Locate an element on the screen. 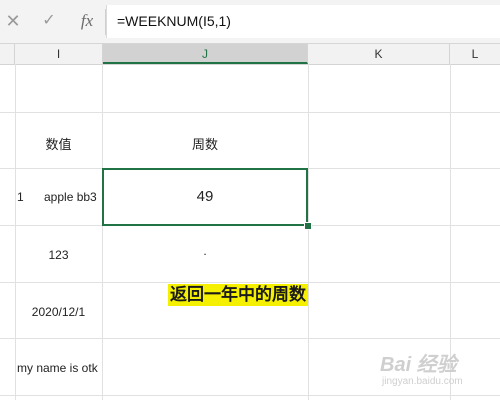 The height and width of the screenshot is (400, 500). check-icon: ✓ is located at coordinates (49, 21).